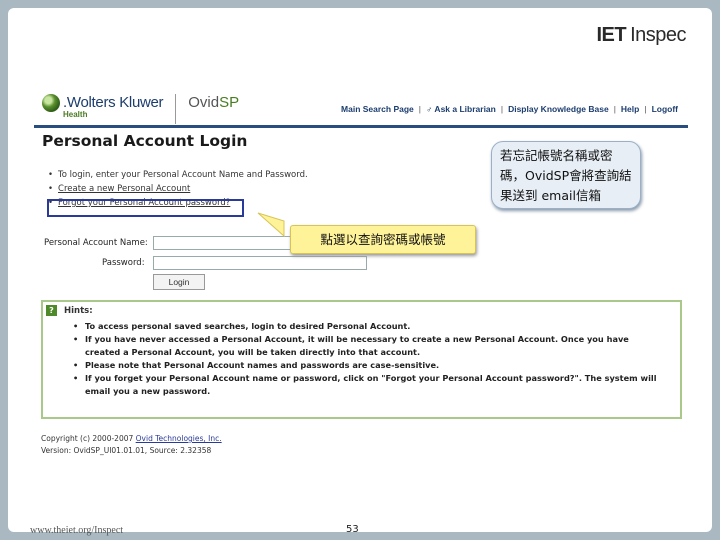  What do you see at coordinates (271, 225) in the screenshot?
I see `callout-pointer-middle` at bounding box center [271, 225].